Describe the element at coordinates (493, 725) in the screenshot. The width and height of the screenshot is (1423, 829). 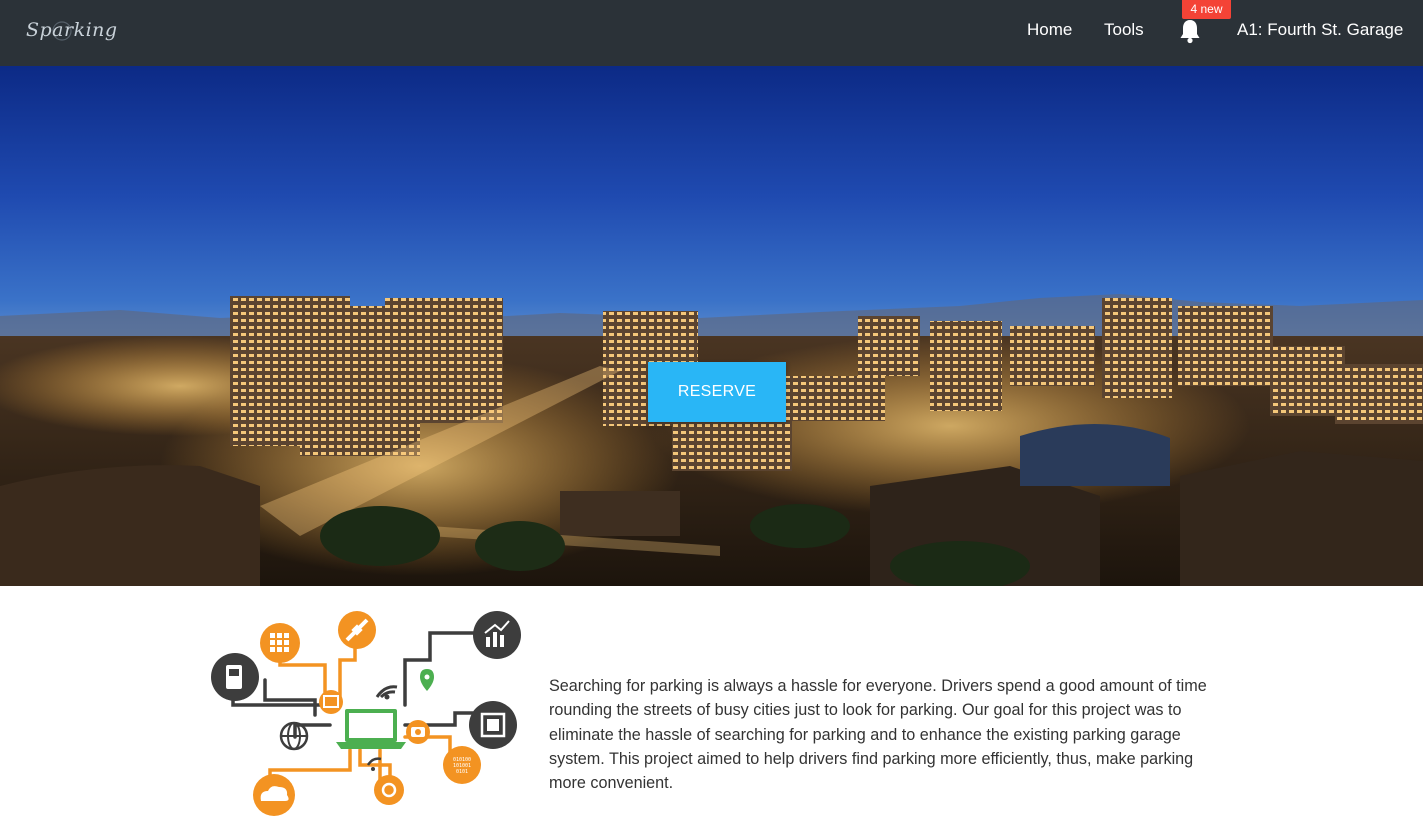
I see `chip-icon` at that location.